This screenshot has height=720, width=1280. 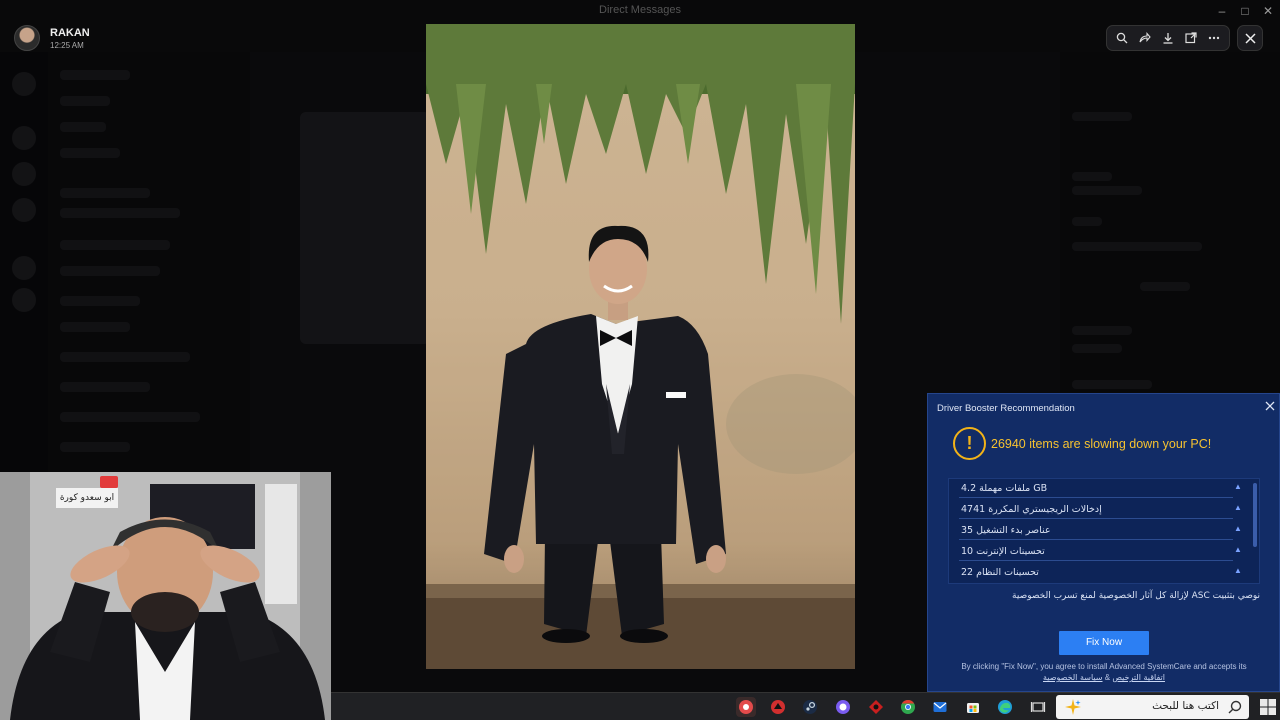 I want to click on popup-title: Driver Booster Recommendation, so click(x=1006, y=408).